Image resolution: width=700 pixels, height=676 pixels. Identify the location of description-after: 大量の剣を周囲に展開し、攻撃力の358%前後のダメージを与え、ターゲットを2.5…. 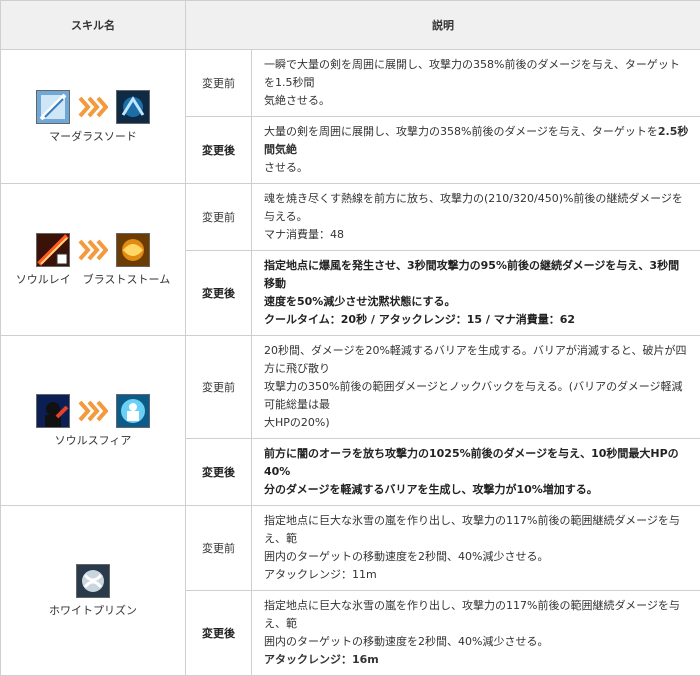
(476, 150).